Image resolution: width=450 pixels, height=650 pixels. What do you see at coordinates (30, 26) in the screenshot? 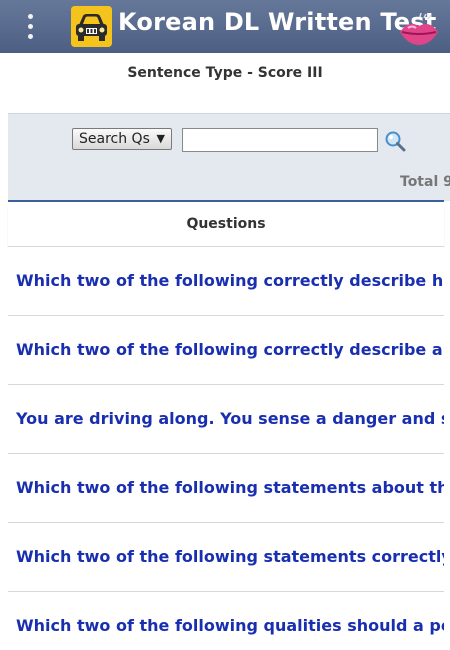
I see `overflow-menu-icon` at bounding box center [30, 26].